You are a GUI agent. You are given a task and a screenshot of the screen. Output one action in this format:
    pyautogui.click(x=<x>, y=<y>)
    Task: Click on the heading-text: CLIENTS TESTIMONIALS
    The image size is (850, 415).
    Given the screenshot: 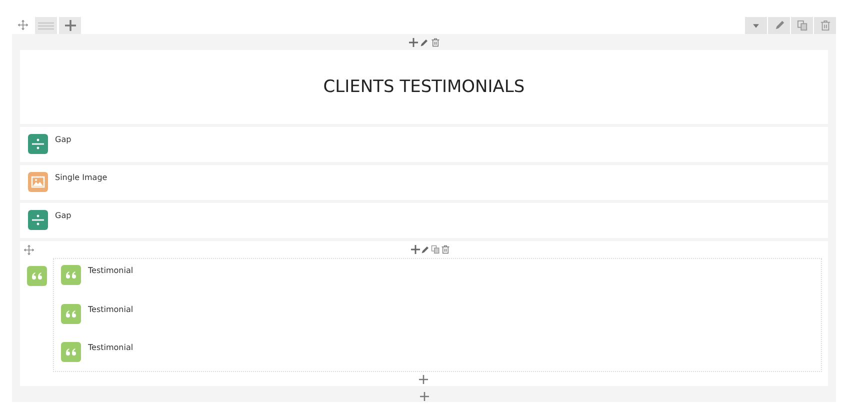 What is the action you would take?
    pyautogui.click(x=424, y=87)
    